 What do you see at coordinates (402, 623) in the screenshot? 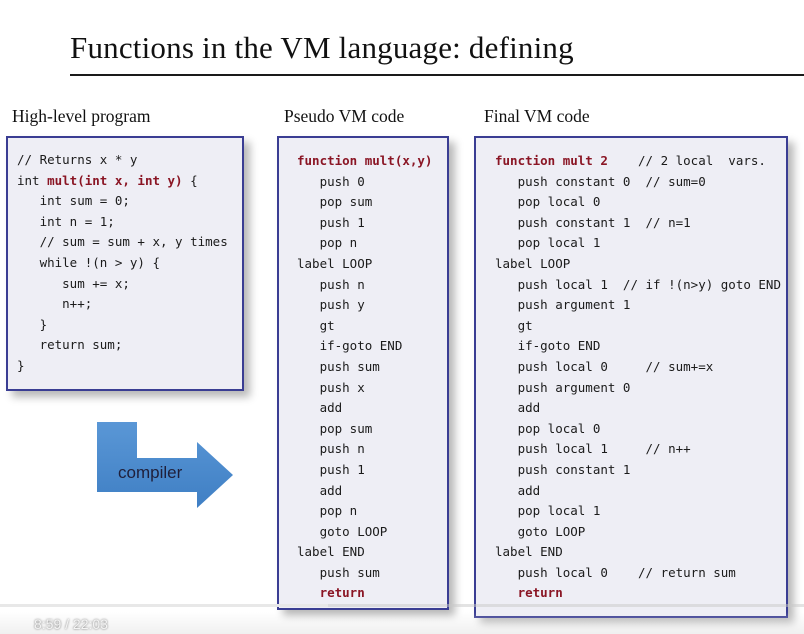
I see `video-controls-bar` at bounding box center [402, 623].